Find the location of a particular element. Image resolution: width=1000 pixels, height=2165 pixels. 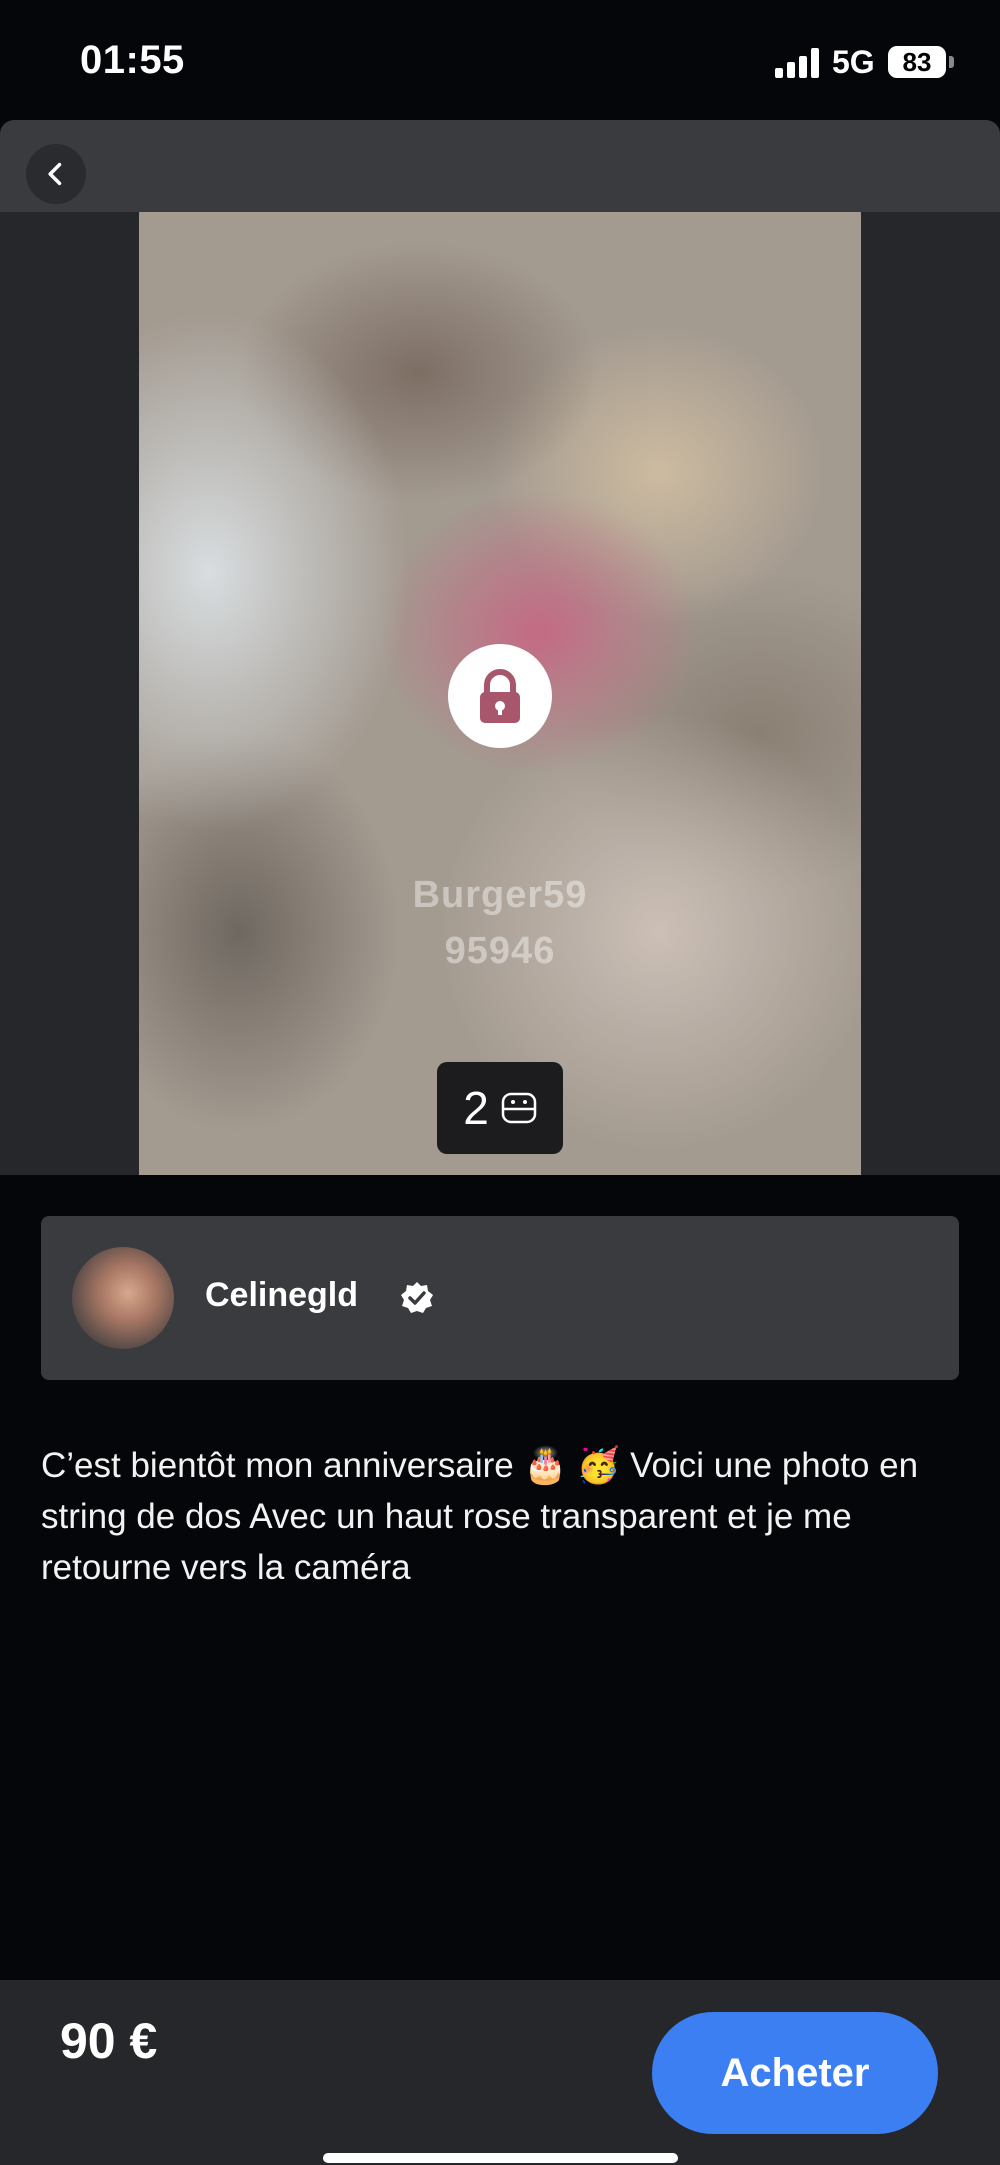

creator-card: Celinegld is located at coordinates (500, 1298).